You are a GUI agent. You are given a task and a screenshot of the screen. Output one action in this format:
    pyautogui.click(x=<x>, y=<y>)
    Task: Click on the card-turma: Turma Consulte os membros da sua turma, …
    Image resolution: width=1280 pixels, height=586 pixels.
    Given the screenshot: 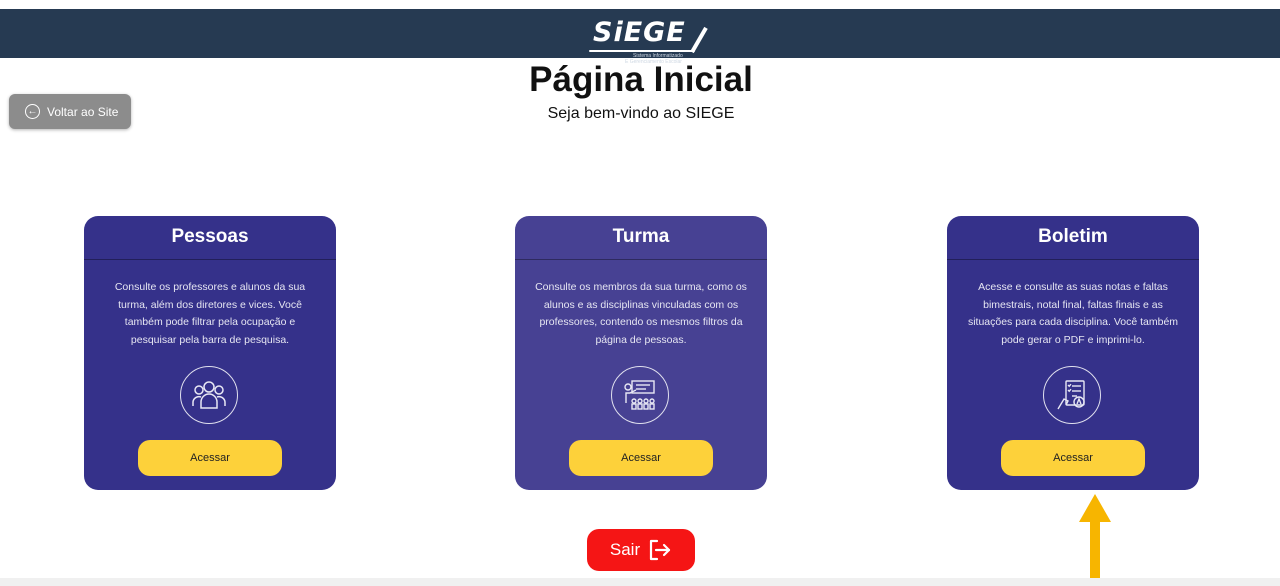 What is the action you would take?
    pyautogui.click(x=641, y=353)
    